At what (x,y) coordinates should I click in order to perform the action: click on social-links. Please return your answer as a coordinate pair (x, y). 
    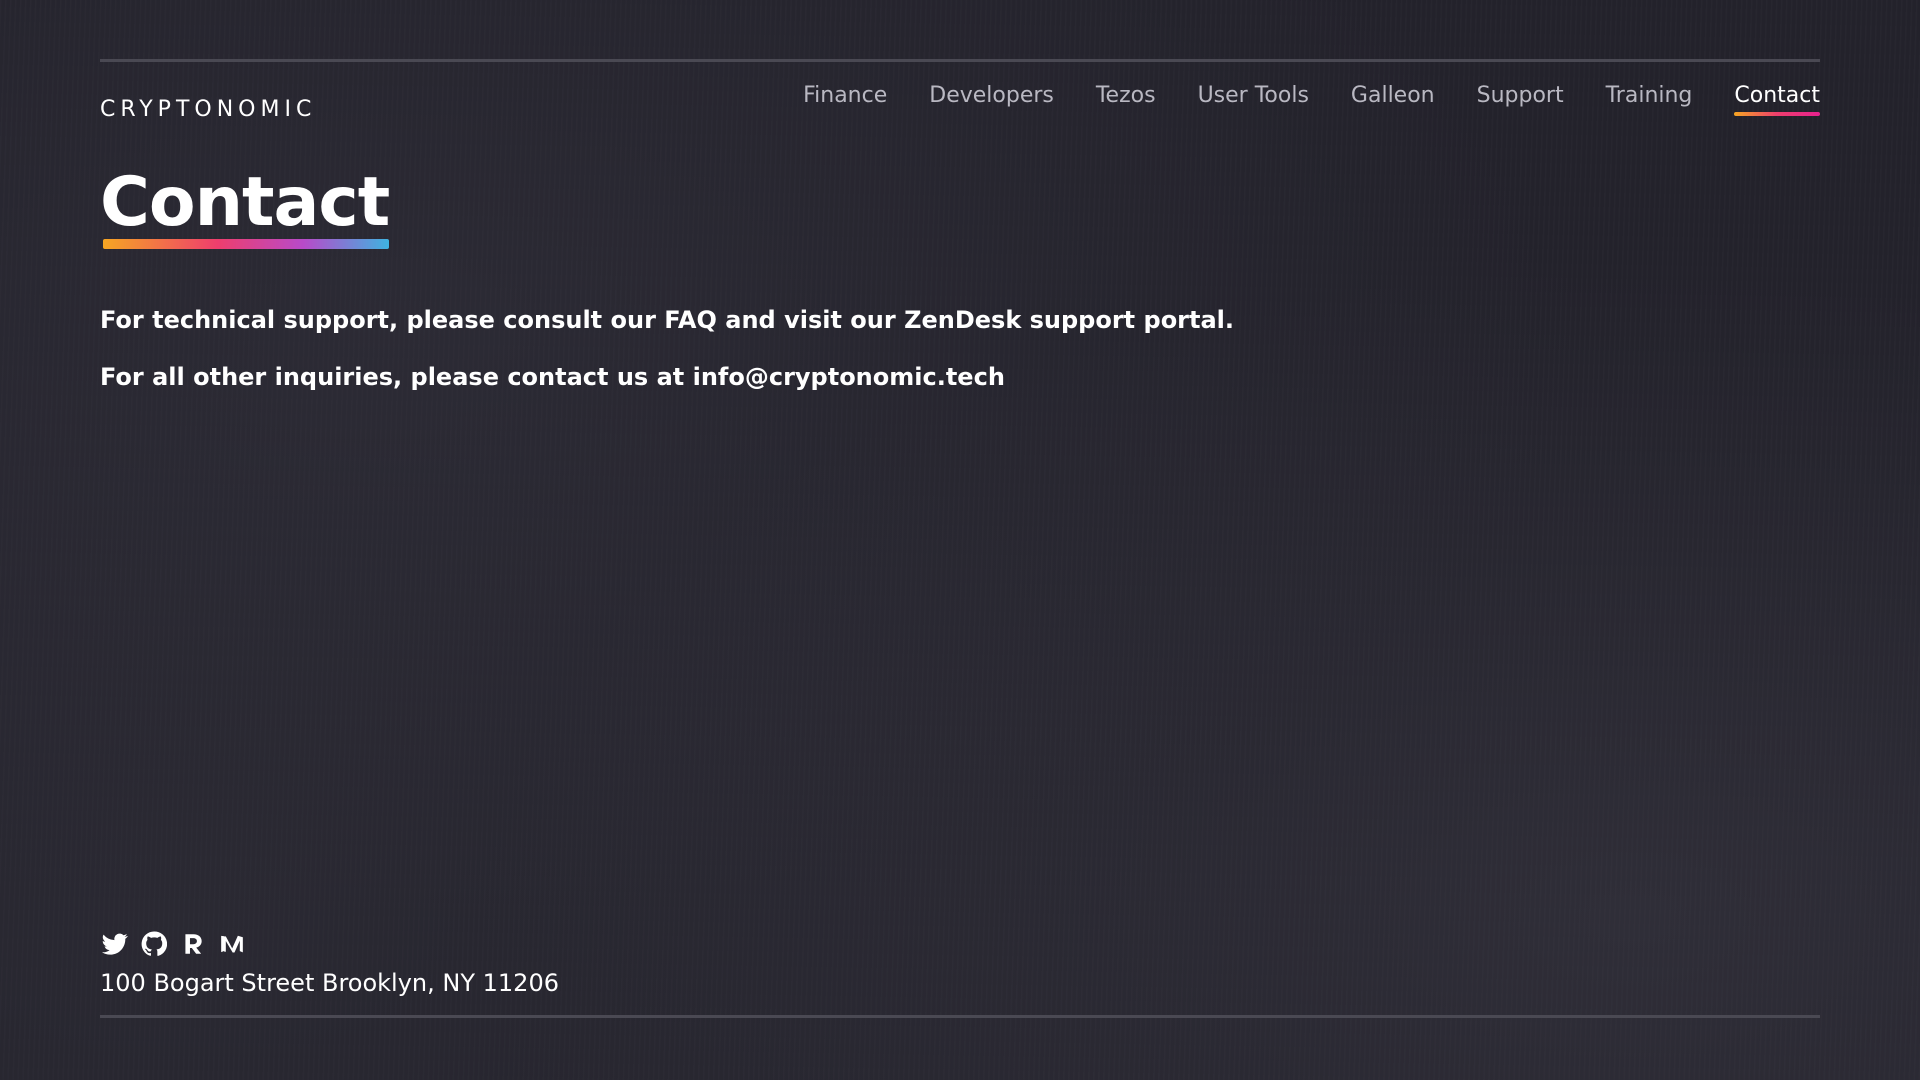
    Looking at the image, I should click on (329, 944).